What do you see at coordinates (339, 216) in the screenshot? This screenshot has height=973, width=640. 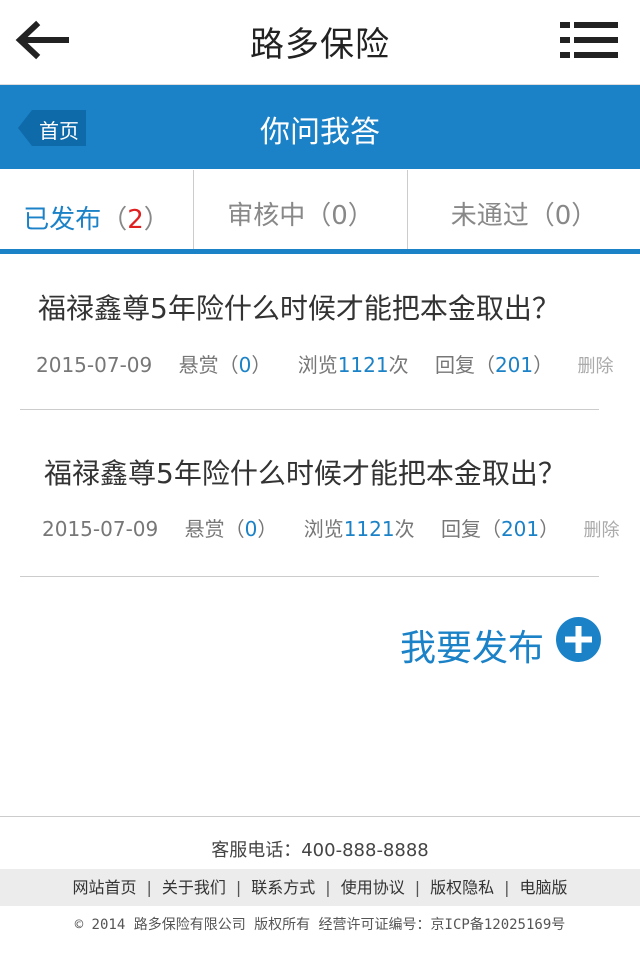 I see `tab-reviewing-count: 0` at bounding box center [339, 216].